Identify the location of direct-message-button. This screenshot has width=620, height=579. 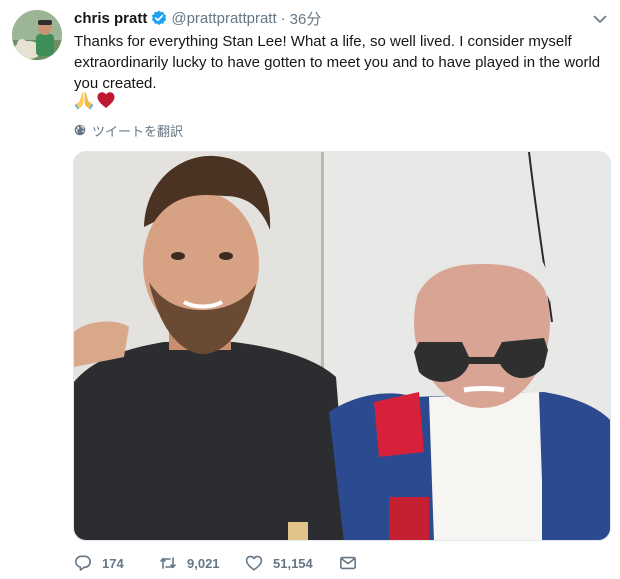
(353, 563).